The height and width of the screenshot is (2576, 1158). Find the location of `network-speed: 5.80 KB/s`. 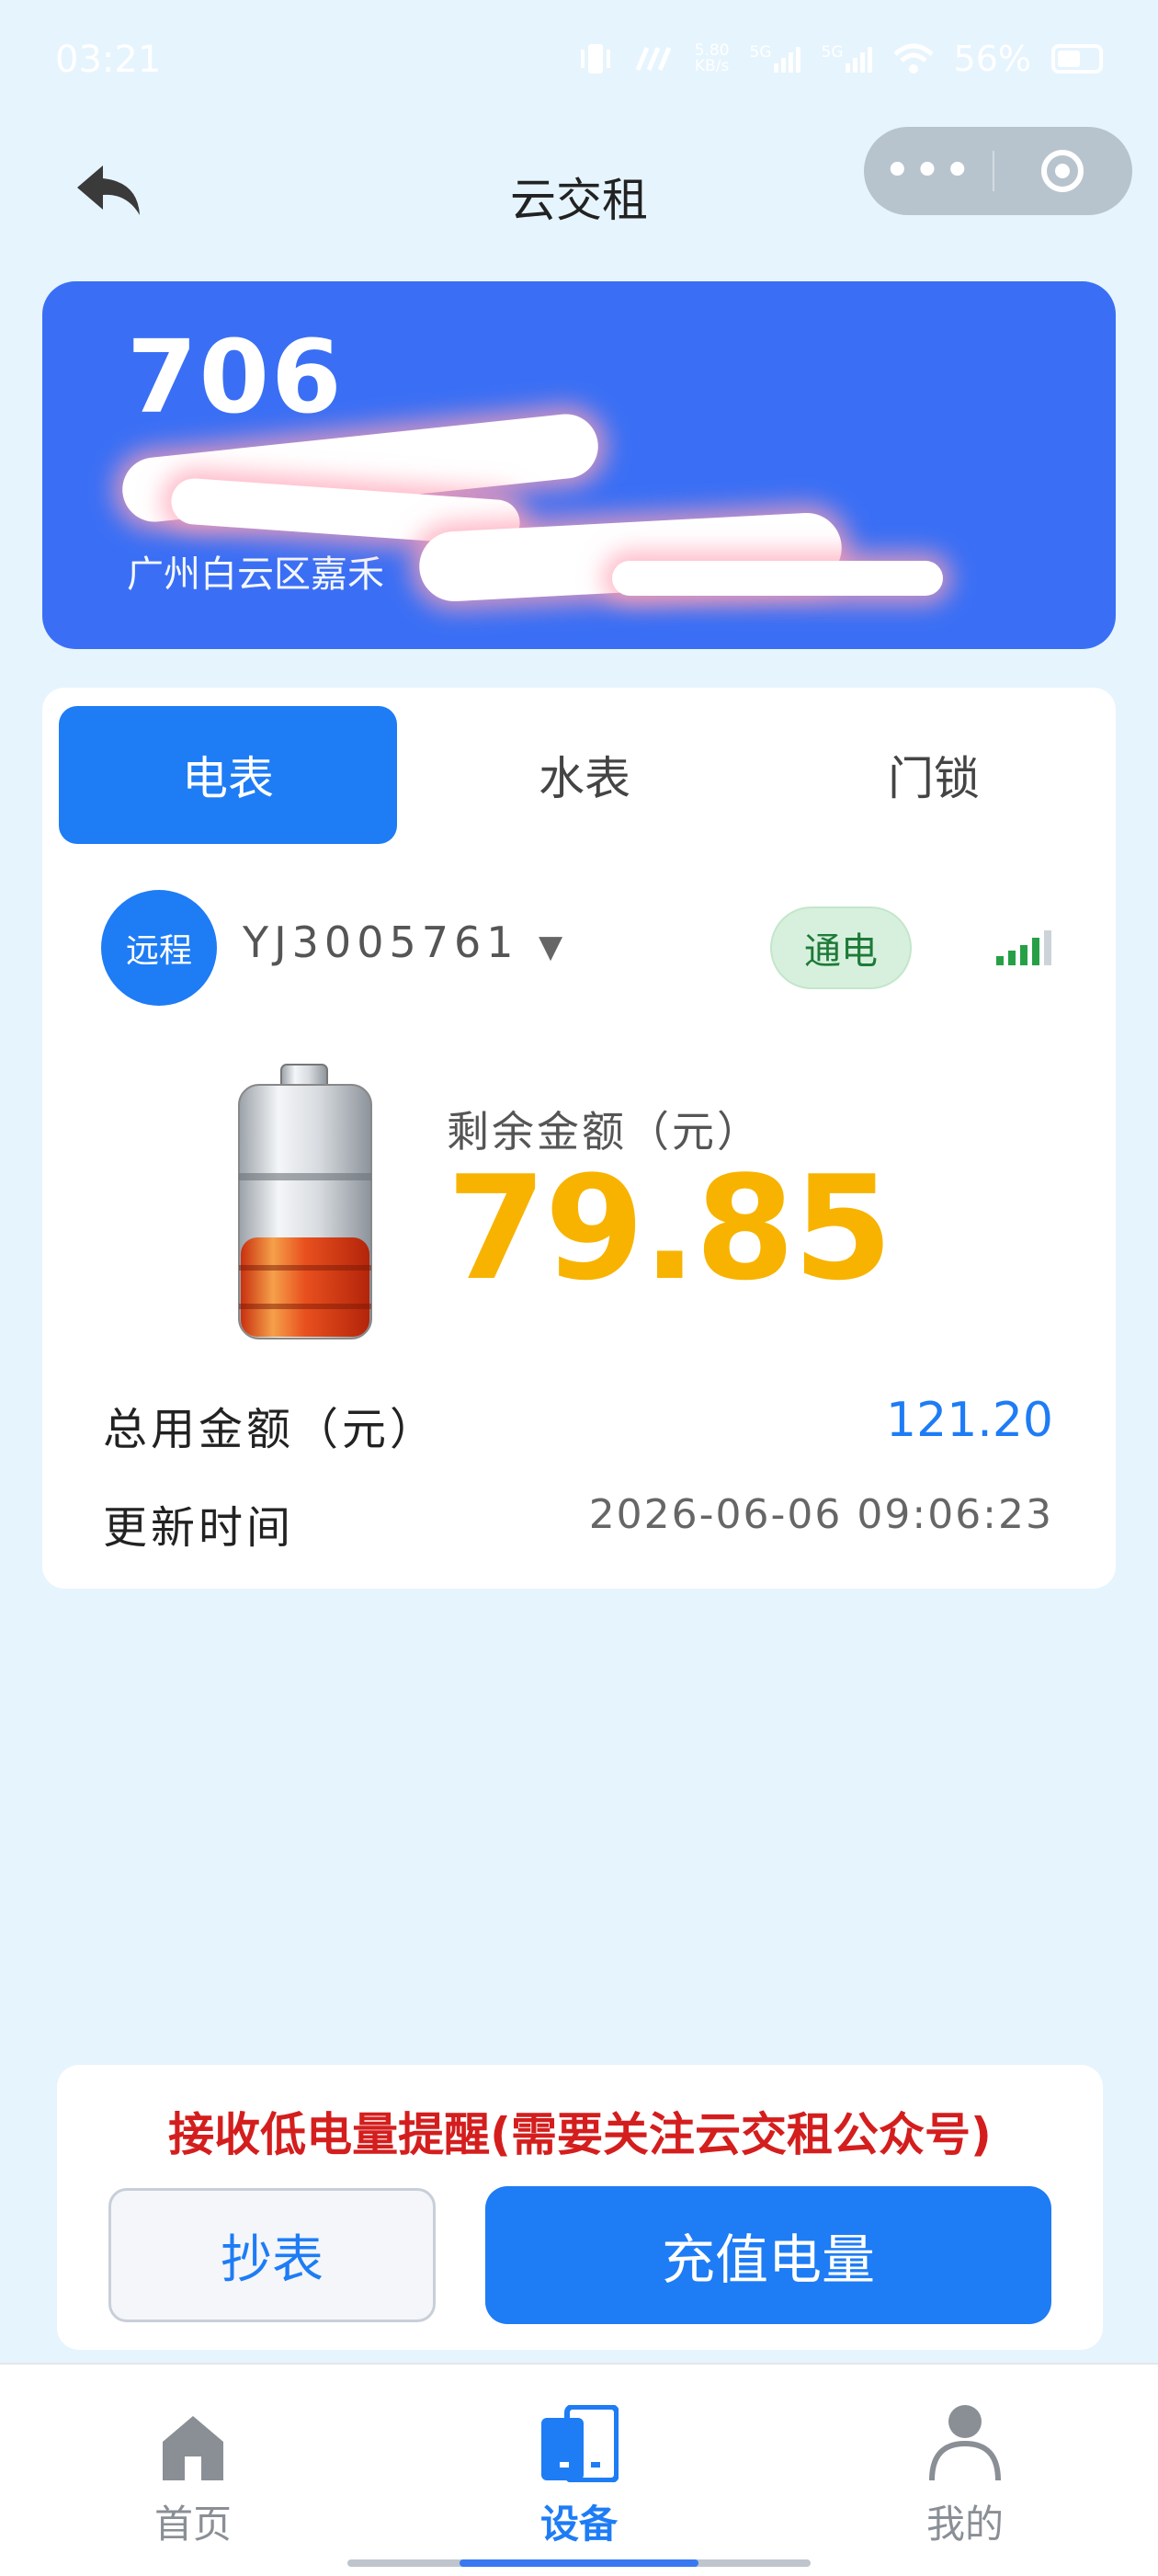

network-speed: 5.80 KB/s is located at coordinates (712, 58).